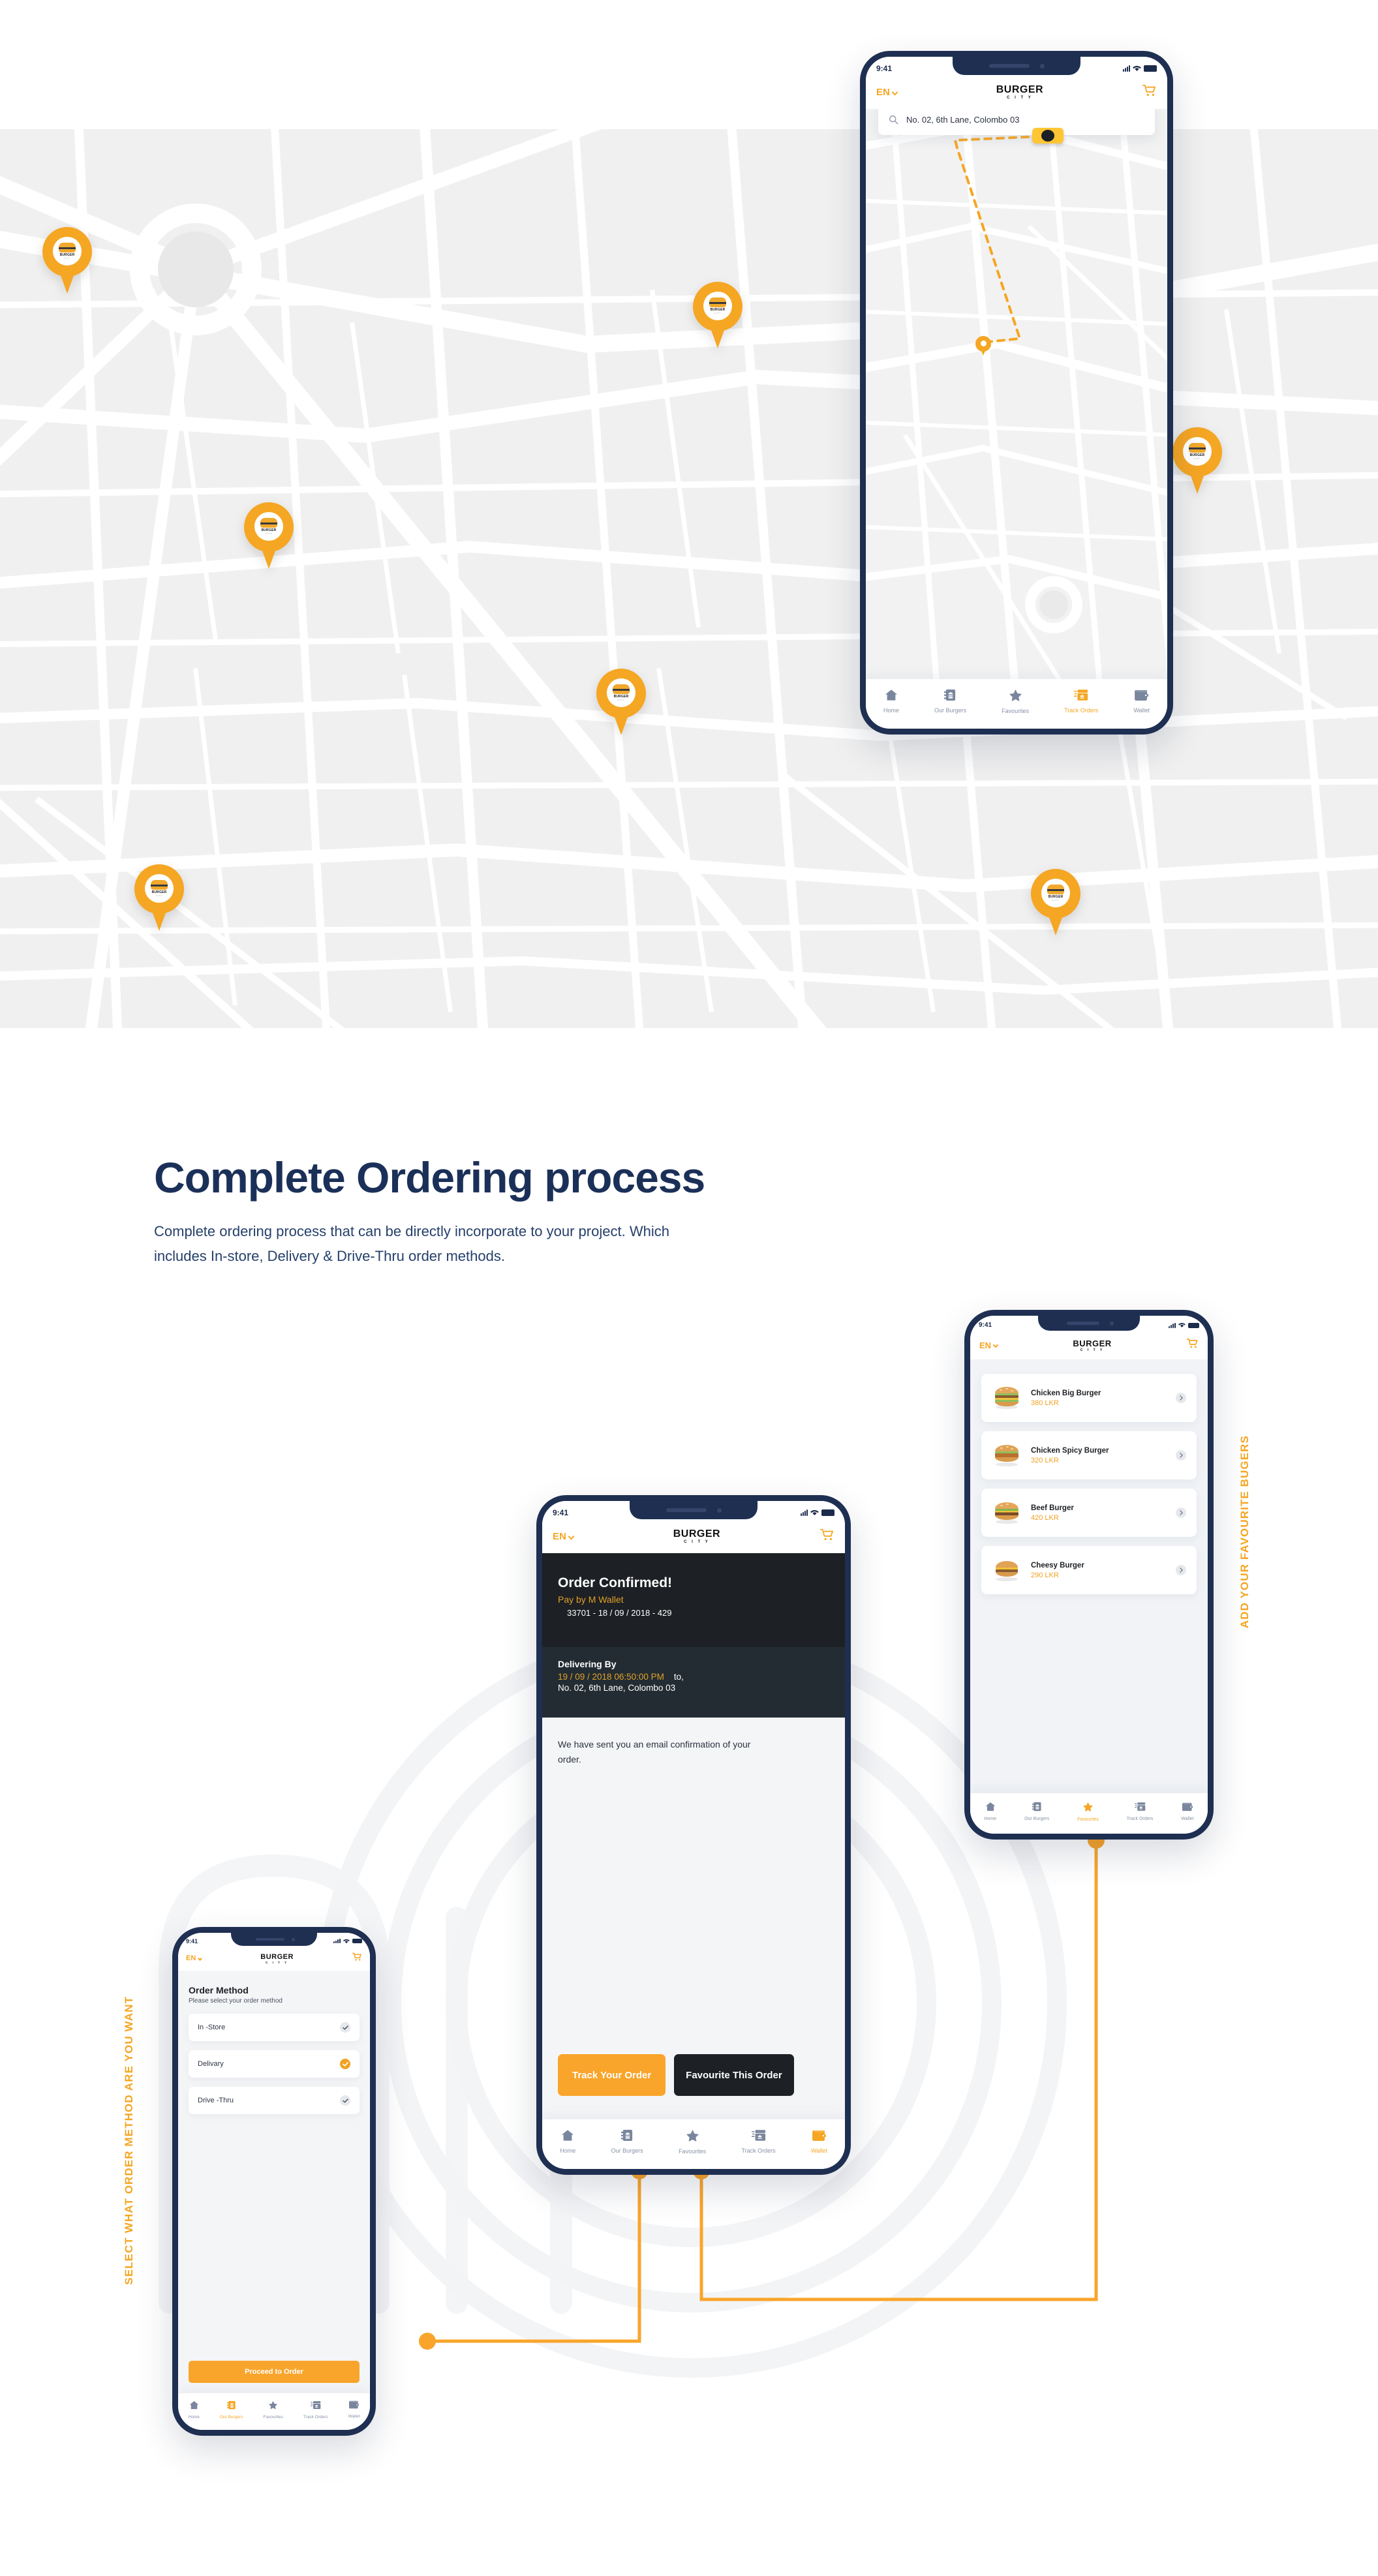 The width and height of the screenshot is (1378, 2576). I want to click on delivering-label: Delivering By, so click(587, 1664).